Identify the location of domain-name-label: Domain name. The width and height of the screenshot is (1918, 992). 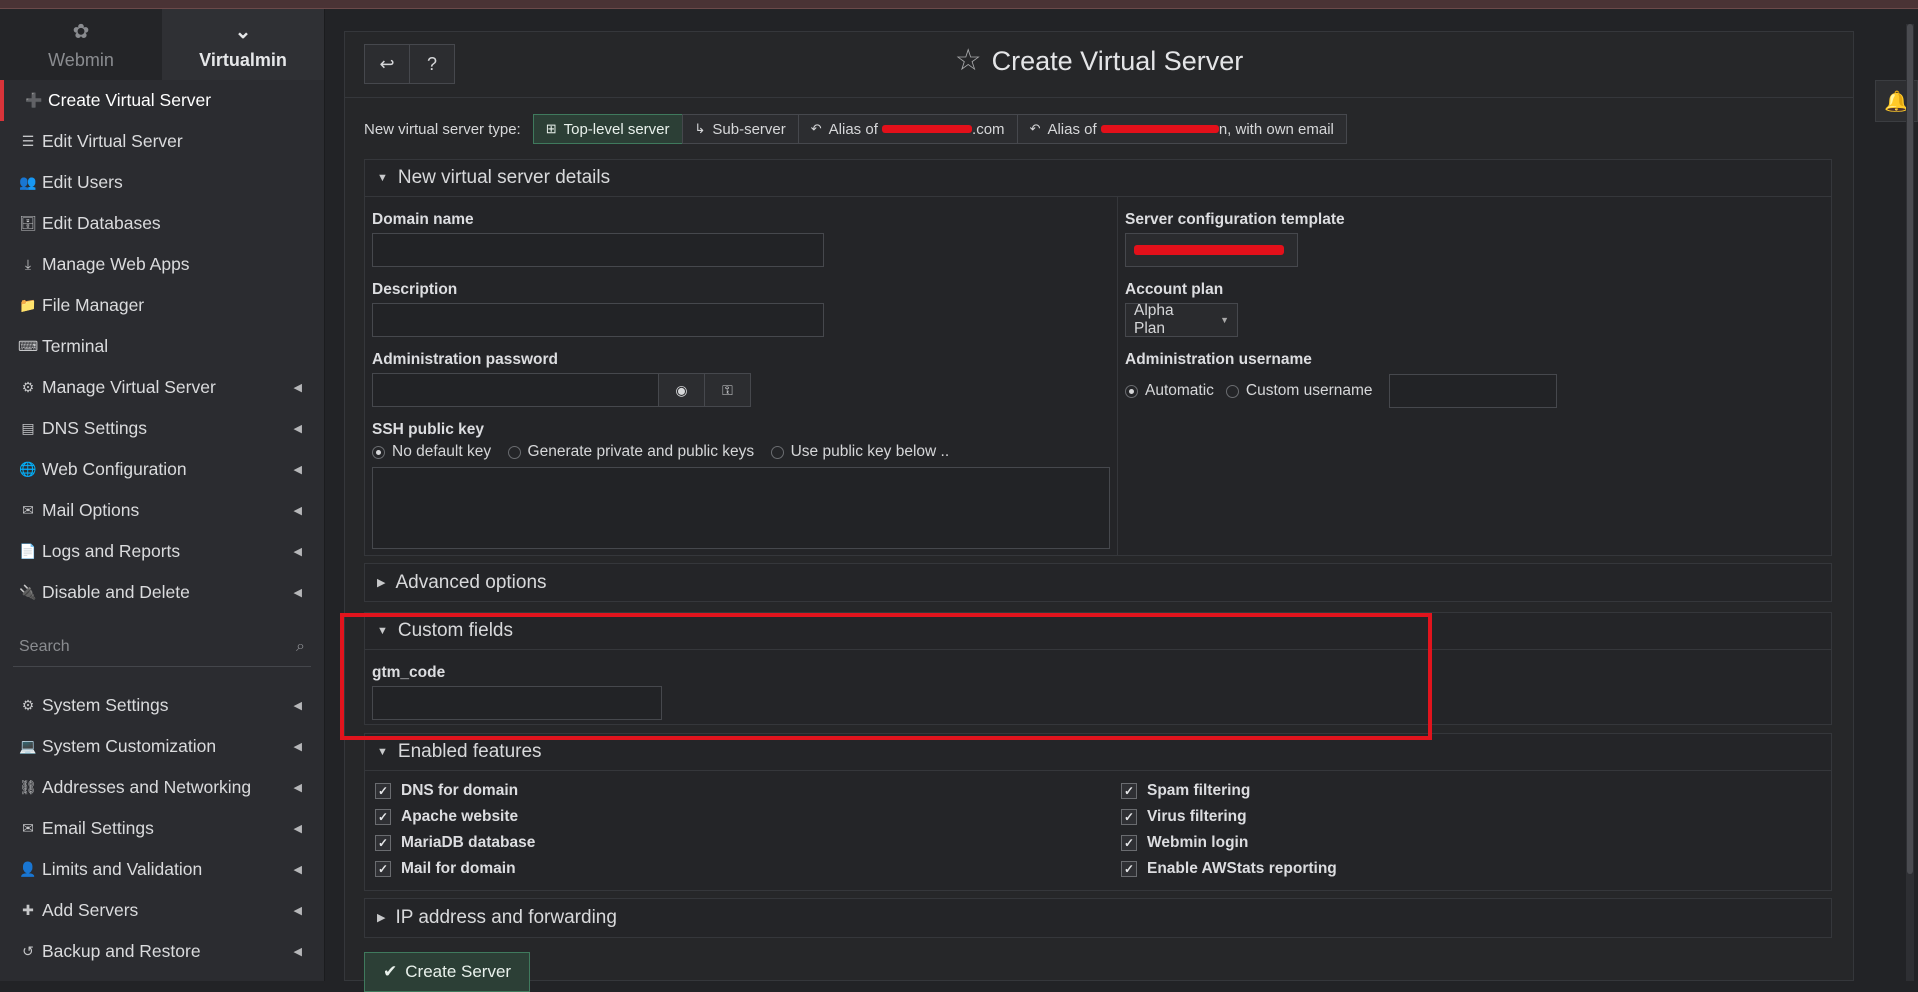
(423, 219).